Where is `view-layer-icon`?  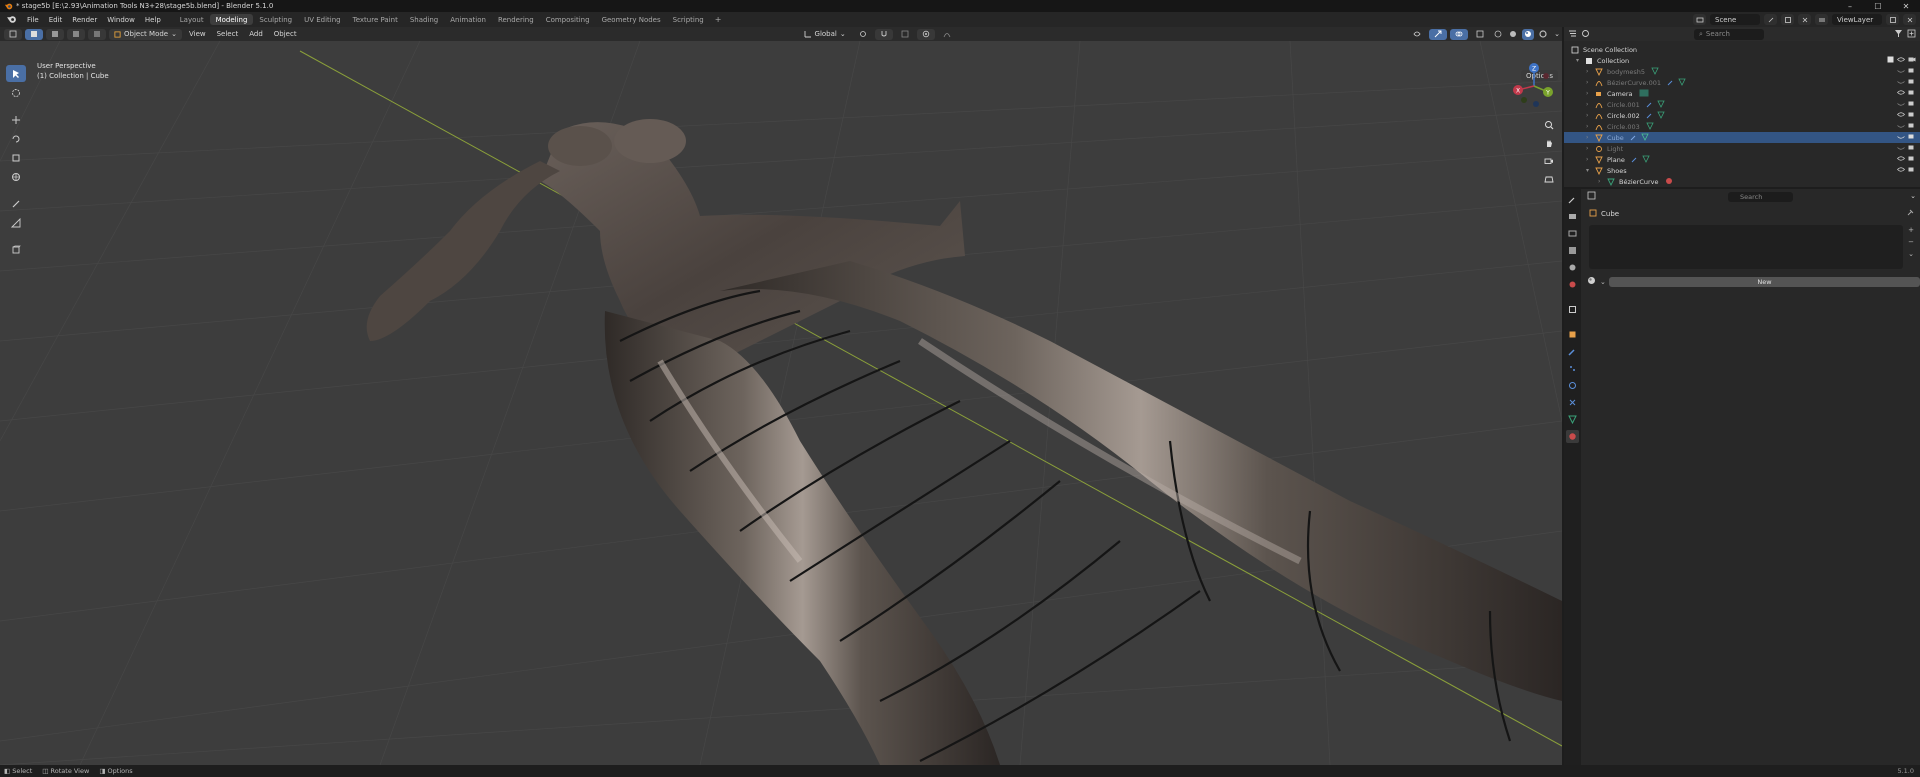 view-layer-icon is located at coordinates (1821, 19).